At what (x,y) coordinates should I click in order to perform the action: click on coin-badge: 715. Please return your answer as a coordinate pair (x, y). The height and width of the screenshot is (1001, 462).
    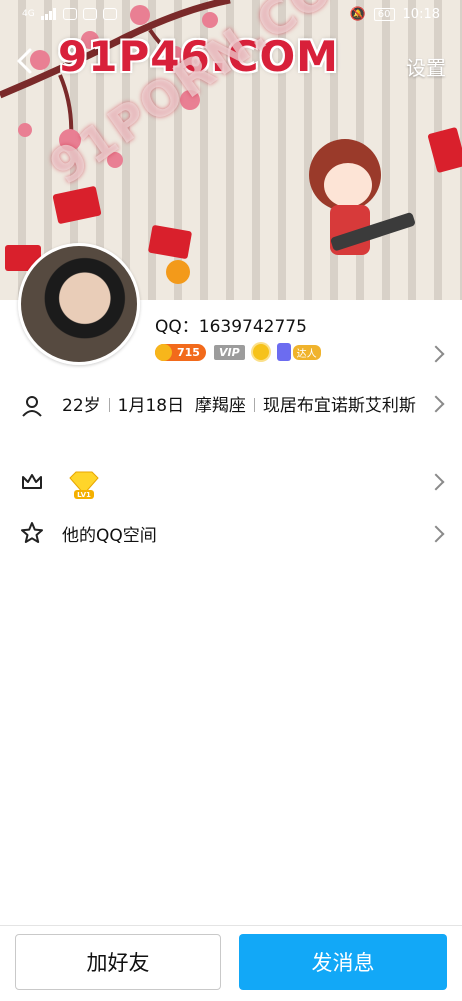
    Looking at the image, I should click on (180, 352).